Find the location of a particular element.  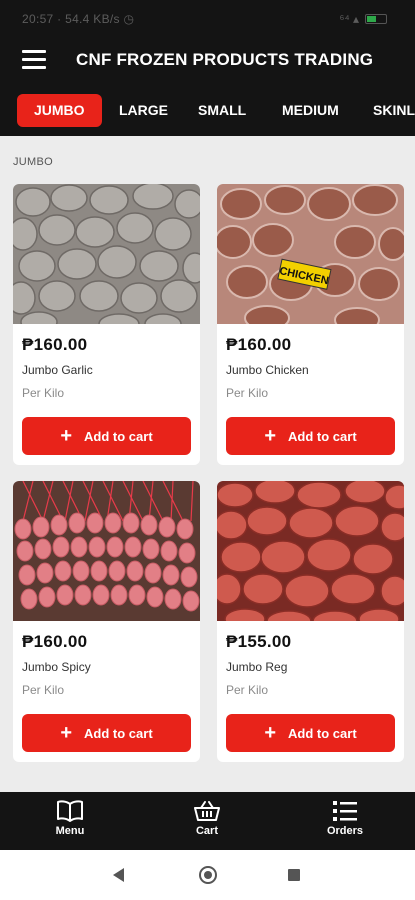

product-image-regular is located at coordinates (310, 551).